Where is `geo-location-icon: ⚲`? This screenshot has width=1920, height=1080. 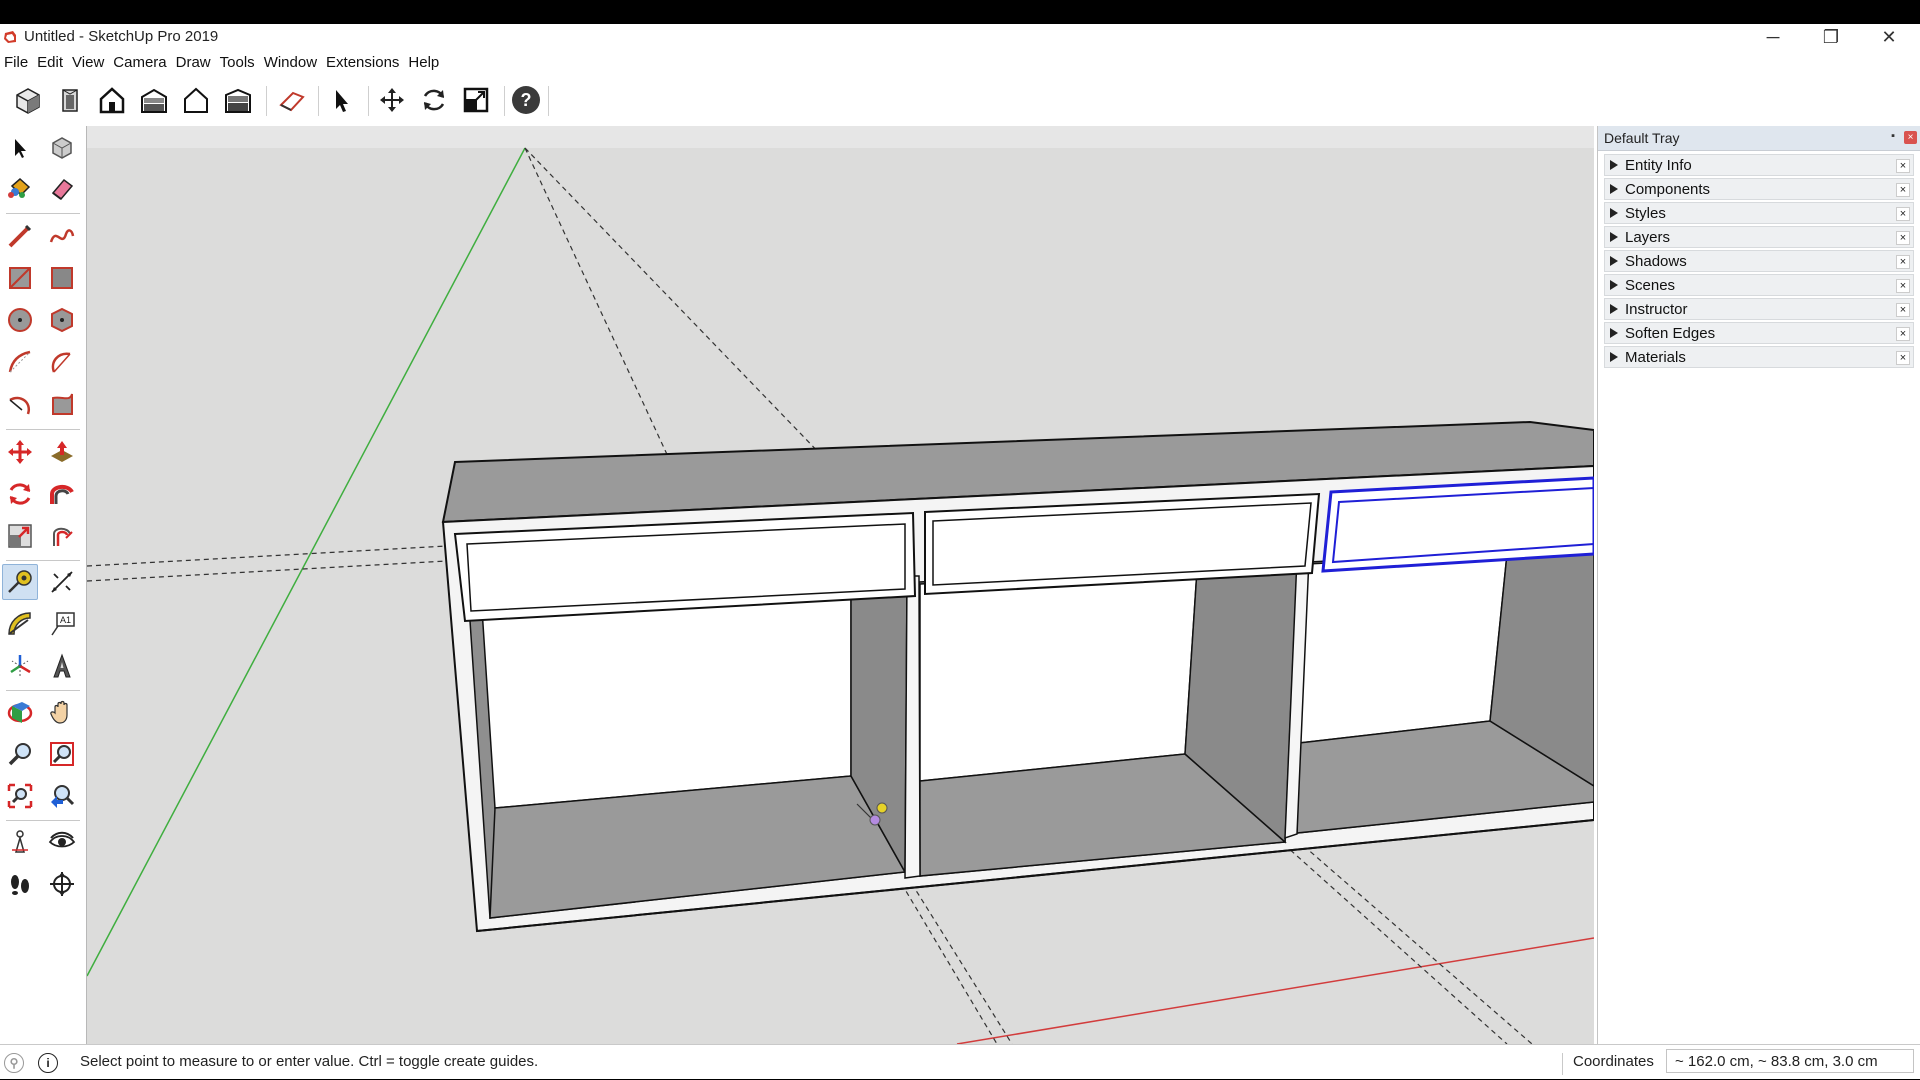 geo-location-icon: ⚲ is located at coordinates (14, 1063).